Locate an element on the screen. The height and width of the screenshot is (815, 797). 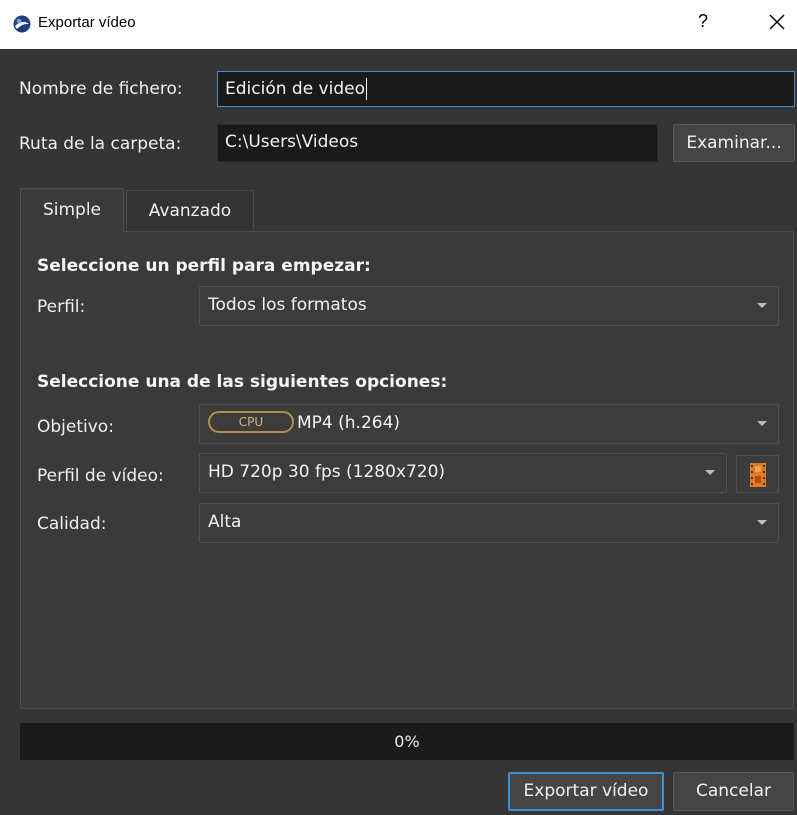
help-button: ? is located at coordinates (703, 21).